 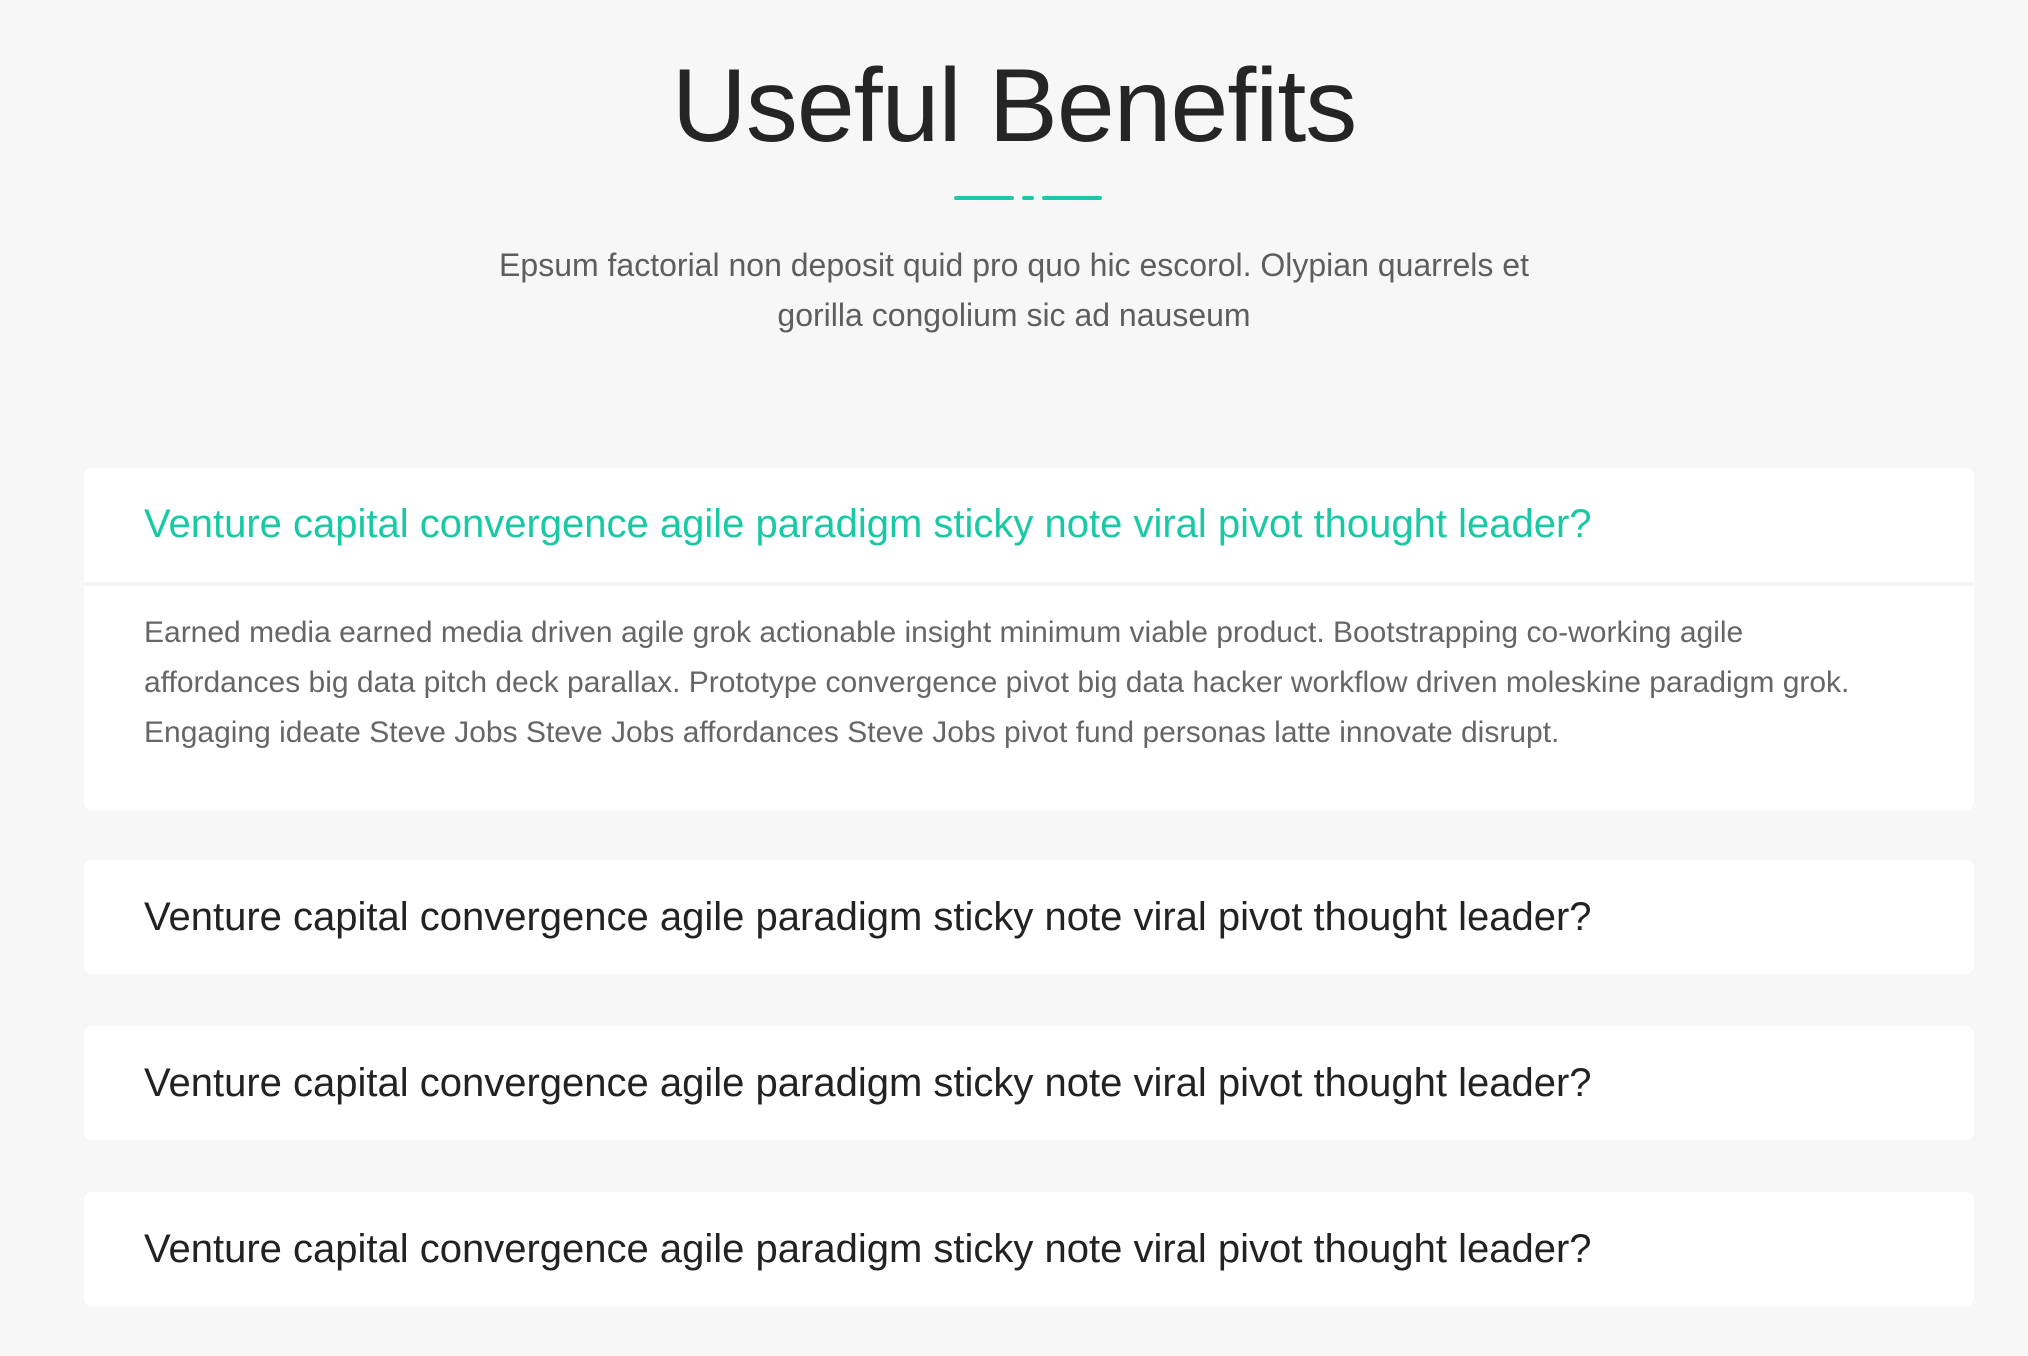 What do you see at coordinates (1072, 198) in the screenshot?
I see `divider-line-right` at bounding box center [1072, 198].